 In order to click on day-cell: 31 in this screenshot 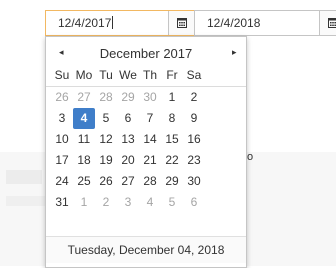, I will do `click(62, 202)`.